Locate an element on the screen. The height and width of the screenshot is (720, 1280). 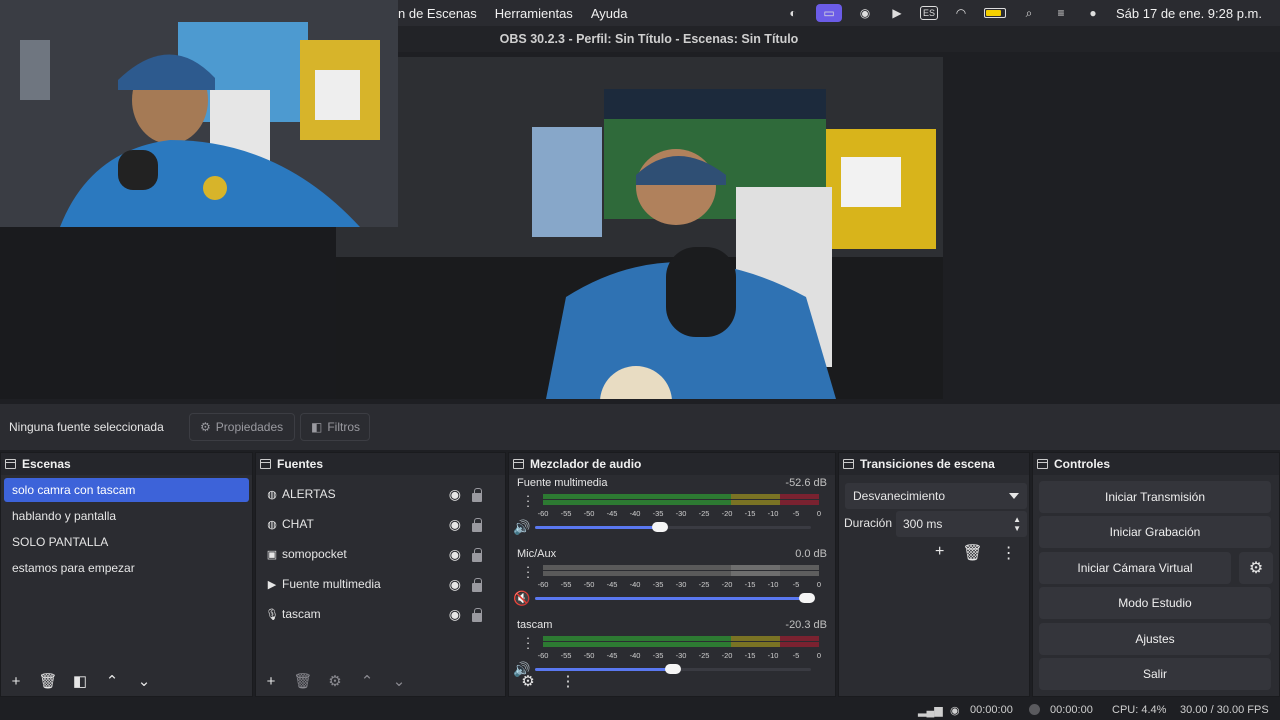
meter-tick-label: -50 is located at coordinates (589, 584).